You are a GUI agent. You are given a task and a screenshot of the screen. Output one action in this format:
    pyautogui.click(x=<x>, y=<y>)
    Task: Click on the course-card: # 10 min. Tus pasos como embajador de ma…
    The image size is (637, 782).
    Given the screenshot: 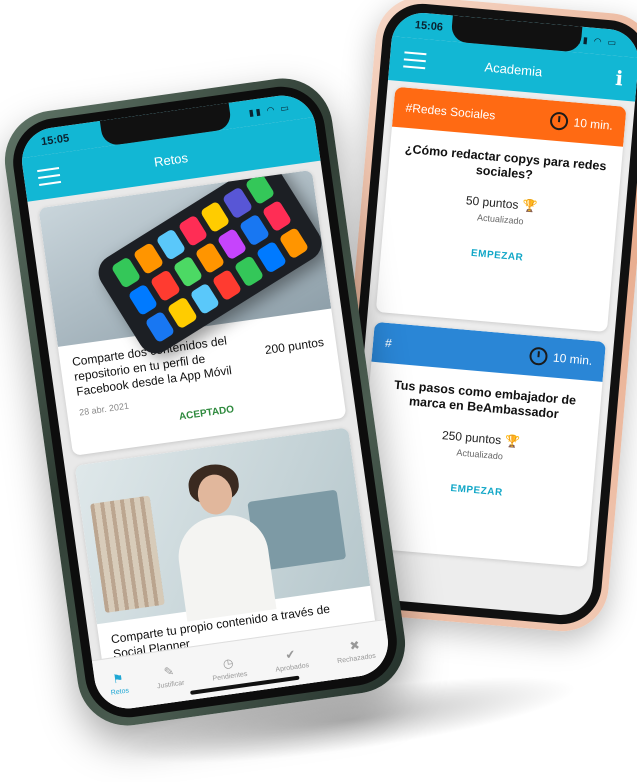 What is the action you would take?
    pyautogui.click(x=480, y=444)
    